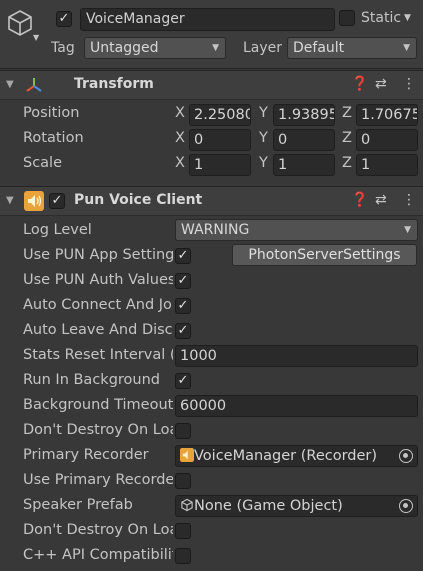  Describe the element at coordinates (57, 201) in the screenshot. I see `component-enabled-checkbox: ✓` at that location.